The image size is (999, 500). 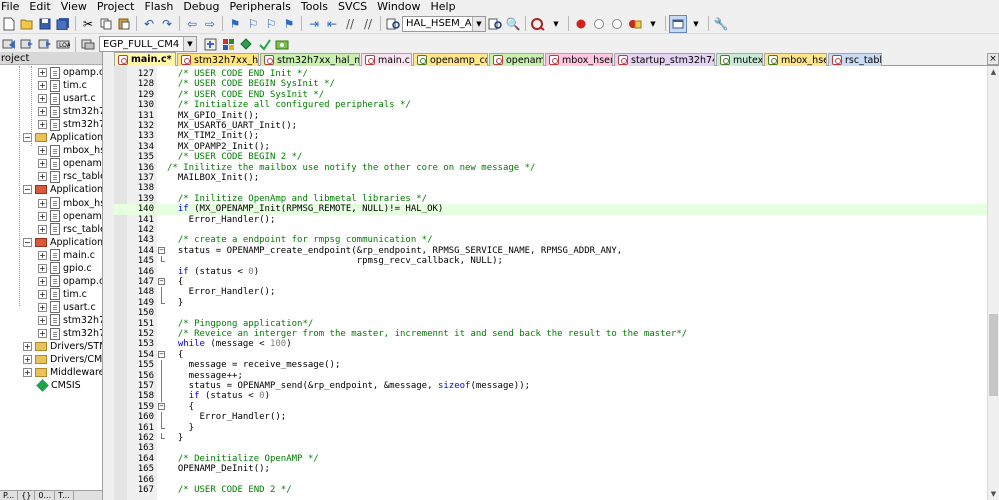 I want to click on manage-components-icon, so click(x=246, y=44).